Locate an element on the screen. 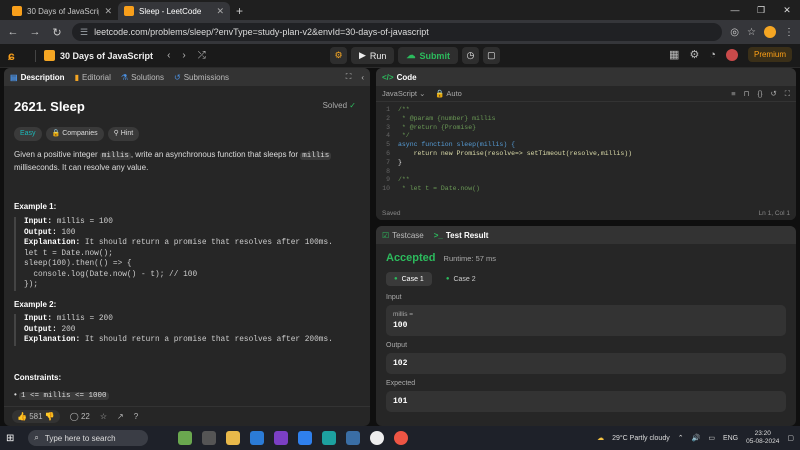  bookmark-star-icon: ☆ is located at coordinates (751, 32).